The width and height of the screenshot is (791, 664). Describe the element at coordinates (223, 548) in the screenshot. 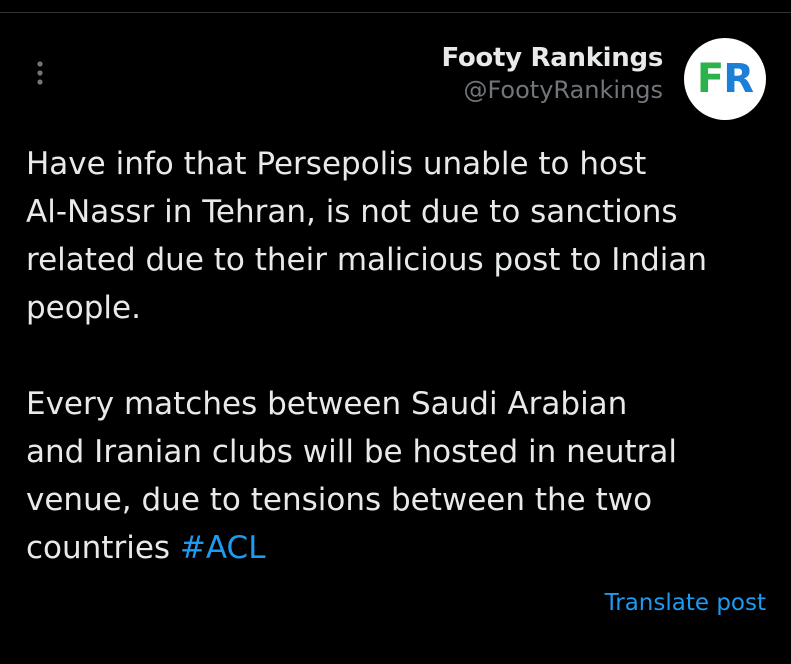

I see `hashtag-link: #ACL` at that location.